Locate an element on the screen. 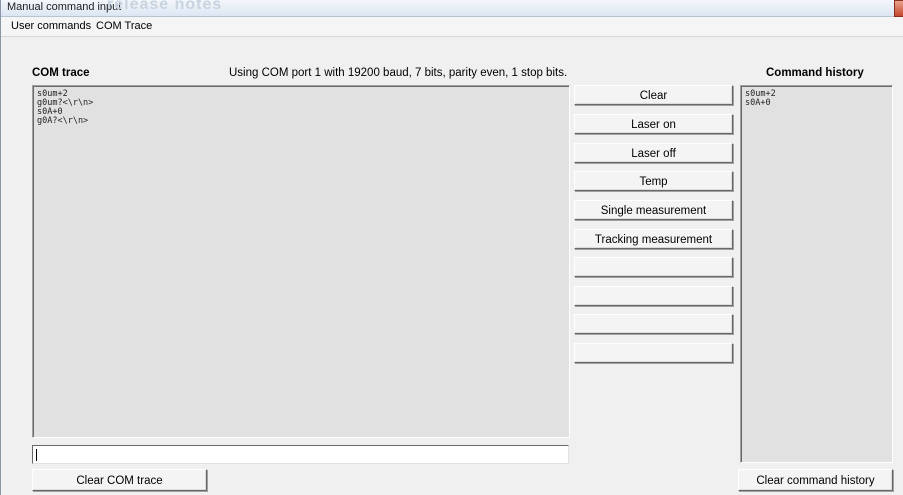 The image size is (903, 495). title-bar: Manual command input release notes is located at coordinates (452, 8).